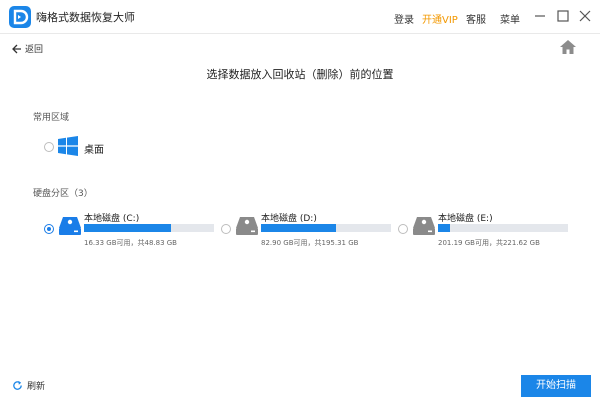  I want to click on login-link: 登录, so click(404, 18).